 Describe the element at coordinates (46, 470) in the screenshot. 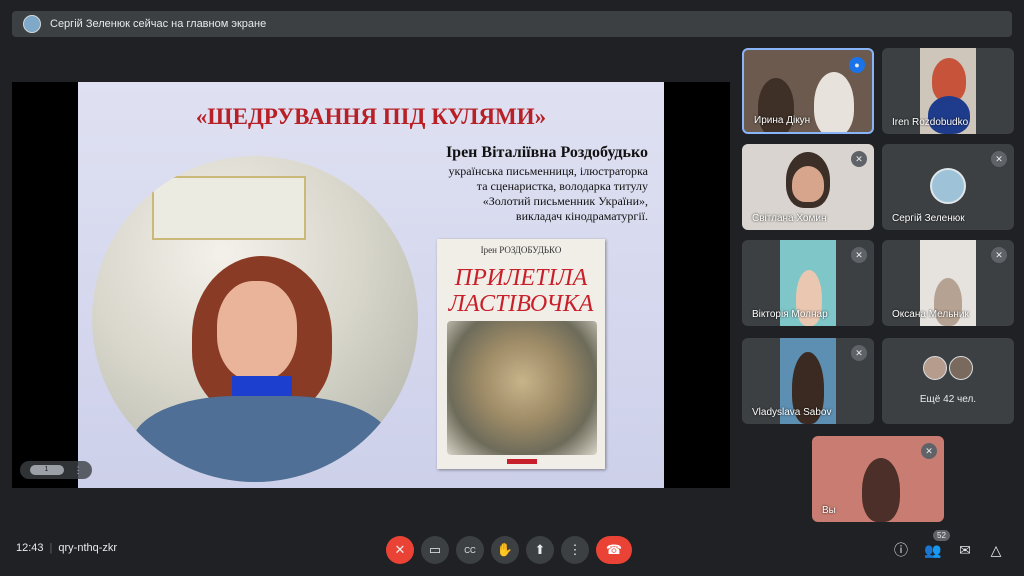

I see `page-indicator: 1` at that location.